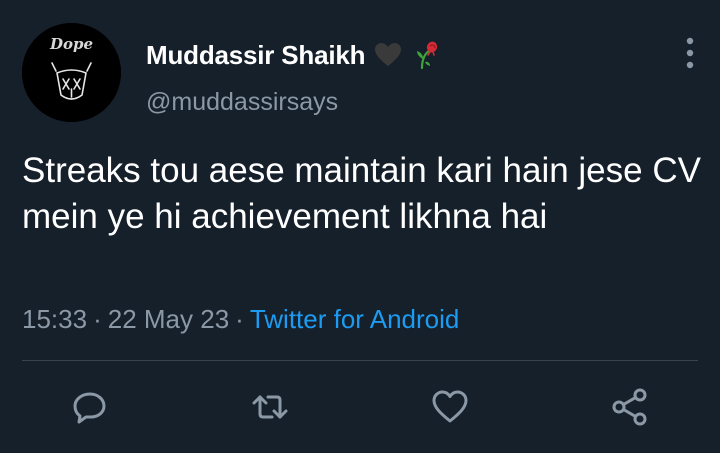  I want to click on more-options-icon, so click(690, 53).